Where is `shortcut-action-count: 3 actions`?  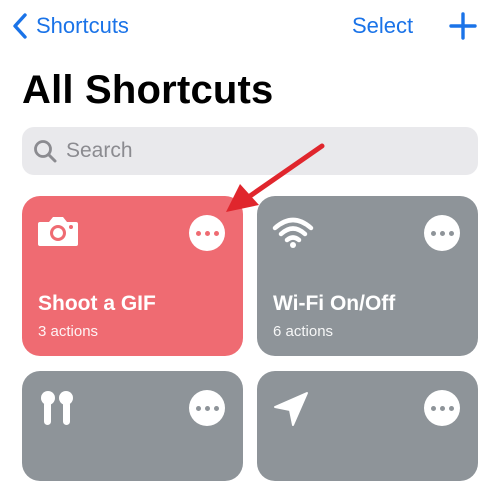 shortcut-action-count: 3 actions is located at coordinates (68, 331).